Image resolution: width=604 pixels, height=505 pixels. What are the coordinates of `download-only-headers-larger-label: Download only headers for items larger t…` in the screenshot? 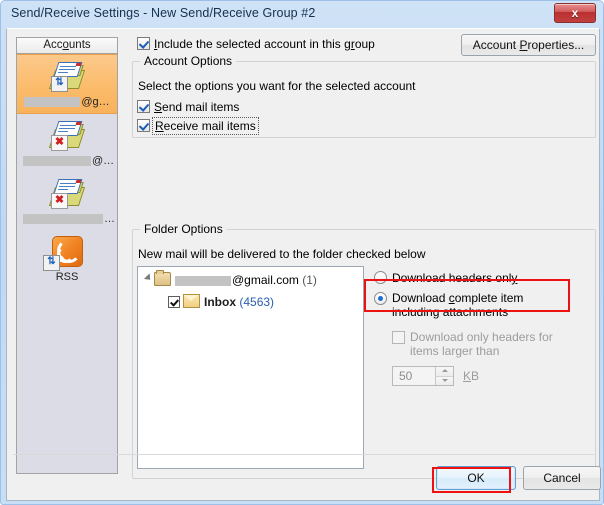 It's located at (481, 344).